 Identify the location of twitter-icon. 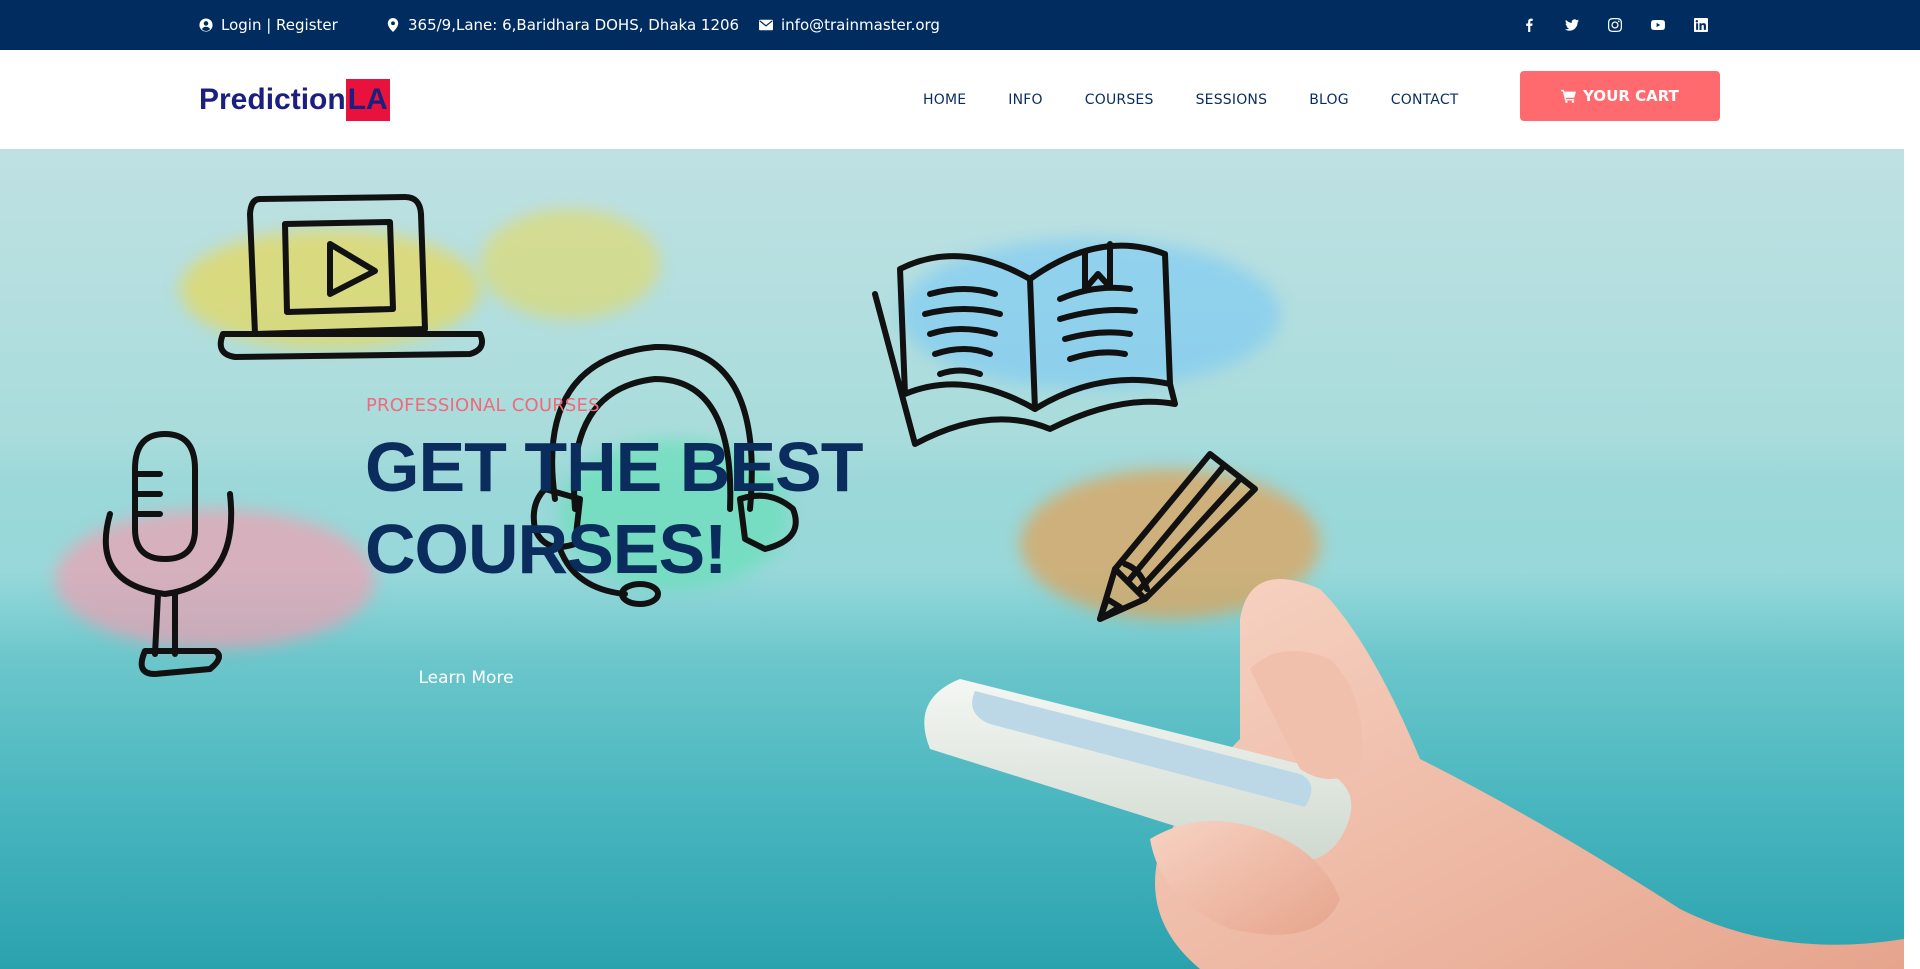
(1571, 25).